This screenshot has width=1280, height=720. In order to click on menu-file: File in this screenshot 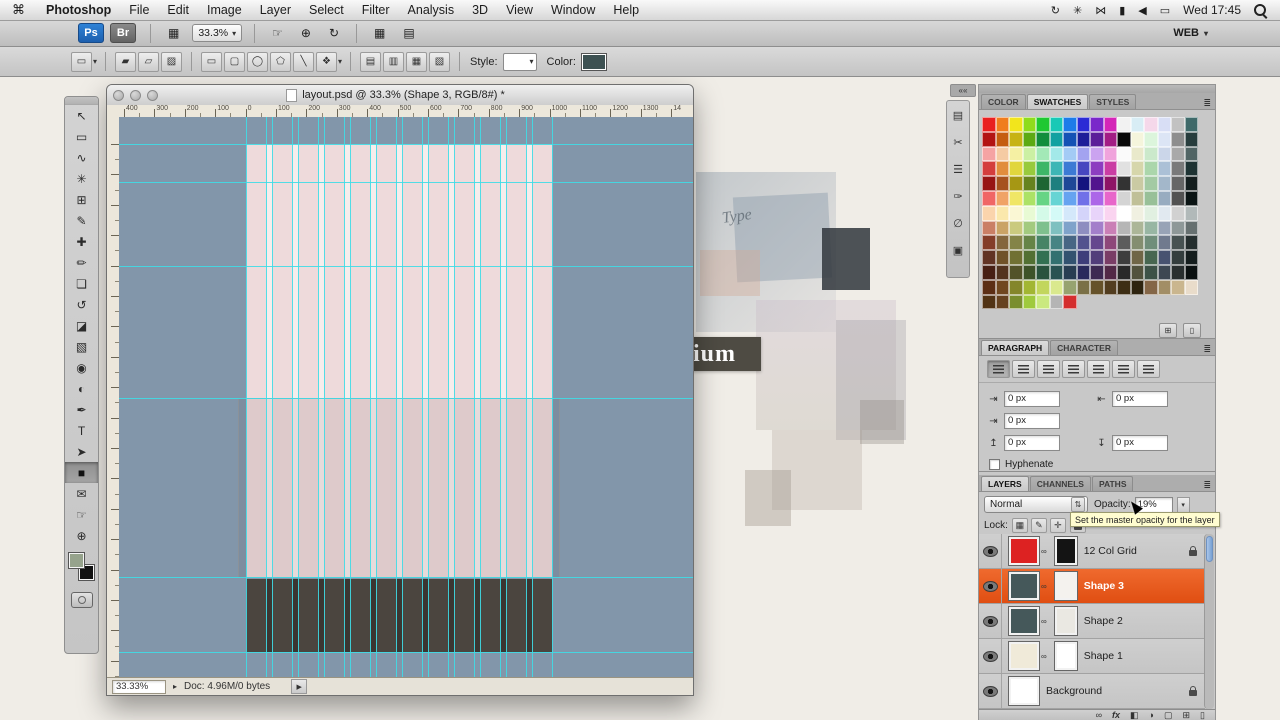, I will do `click(139, 10)`.